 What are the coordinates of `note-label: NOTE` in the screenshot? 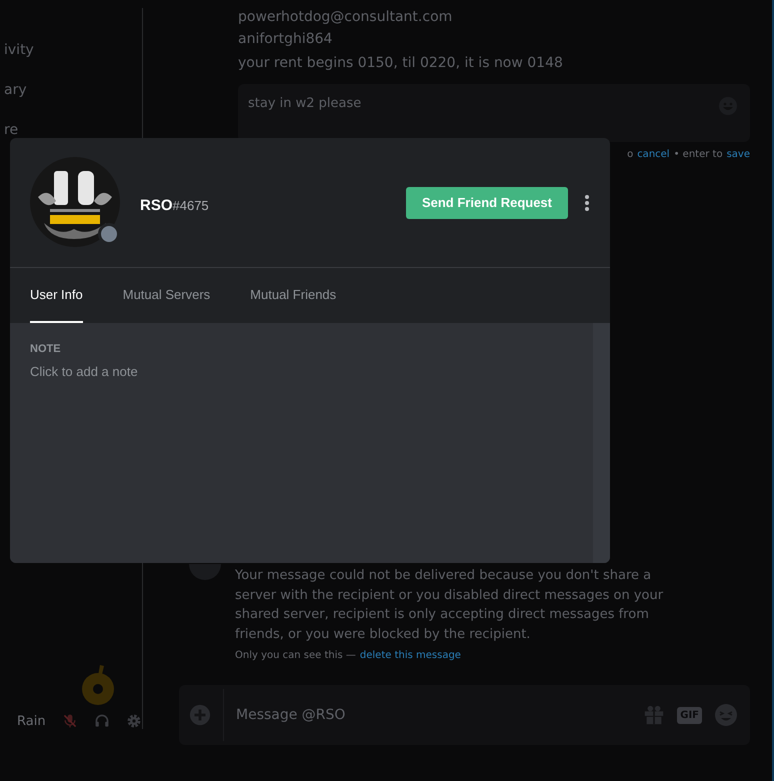 It's located at (45, 349).